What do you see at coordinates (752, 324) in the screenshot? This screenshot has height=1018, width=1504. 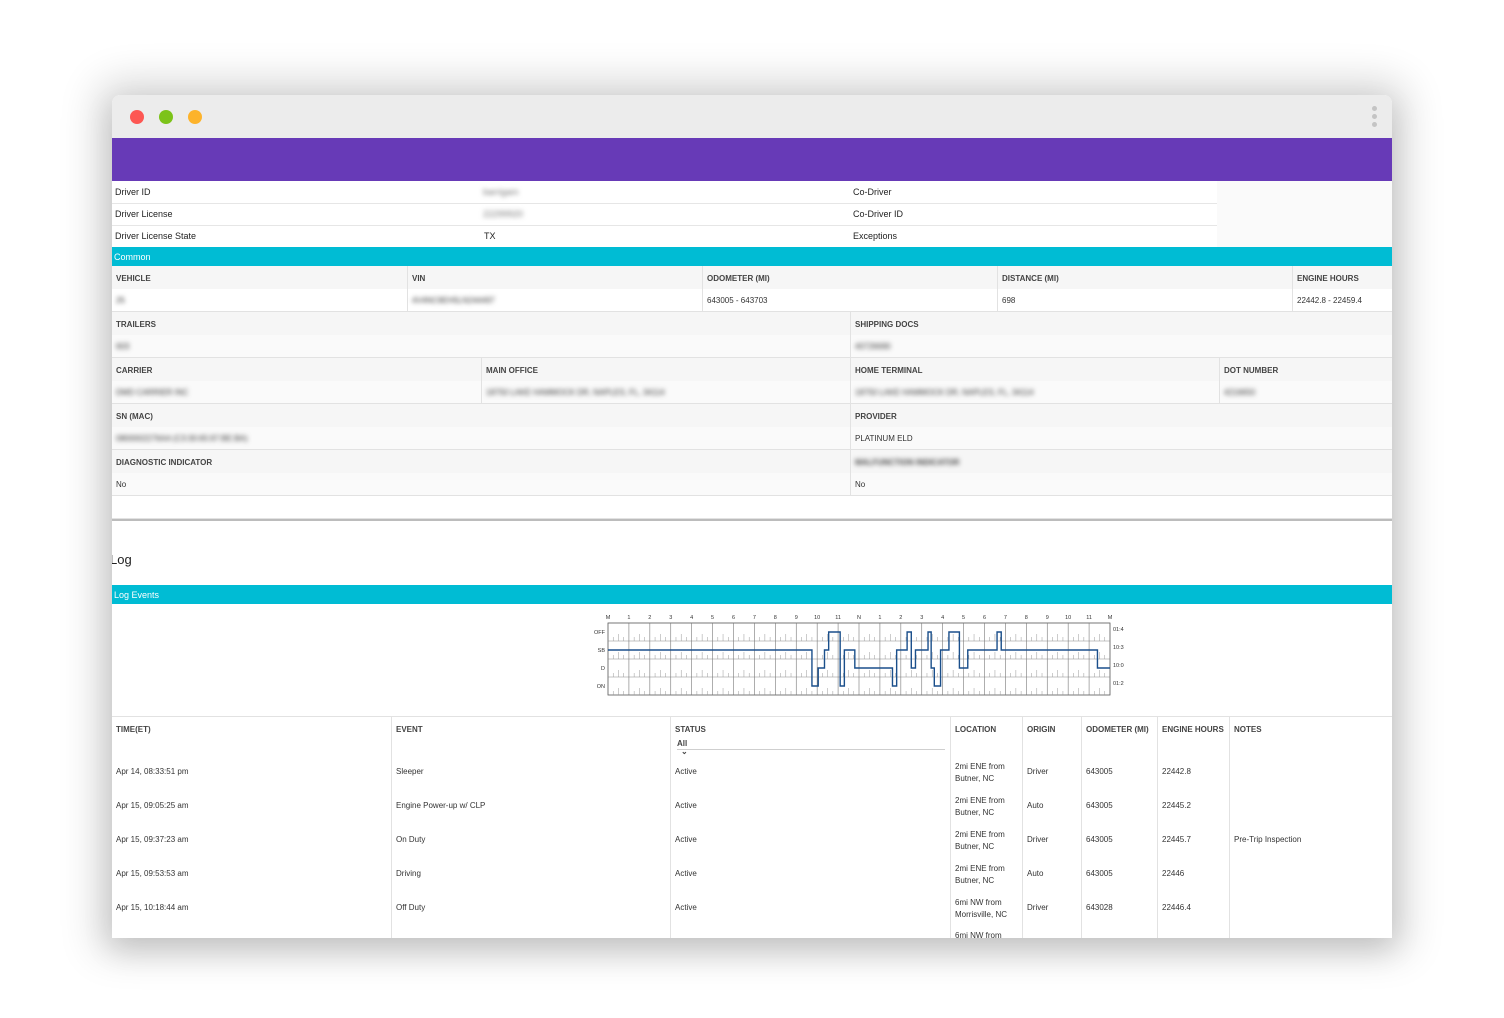 I see `trailers-header-row: TRAILERS SHIPPING DOCS` at bounding box center [752, 324].